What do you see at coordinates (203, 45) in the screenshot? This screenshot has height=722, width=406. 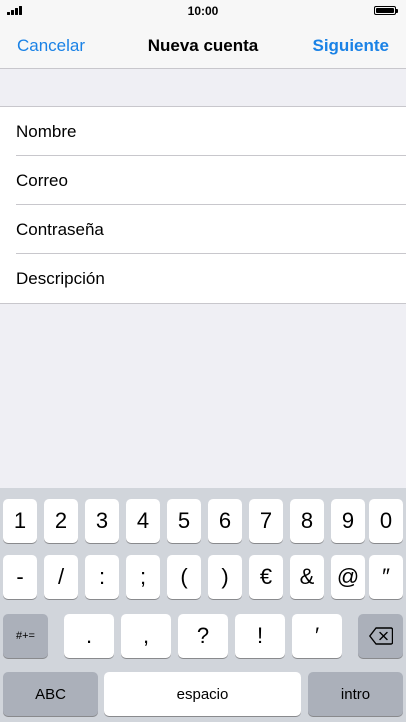 I see `navigation-bar: Cancelar Nueva cuenta Siguiente` at bounding box center [203, 45].